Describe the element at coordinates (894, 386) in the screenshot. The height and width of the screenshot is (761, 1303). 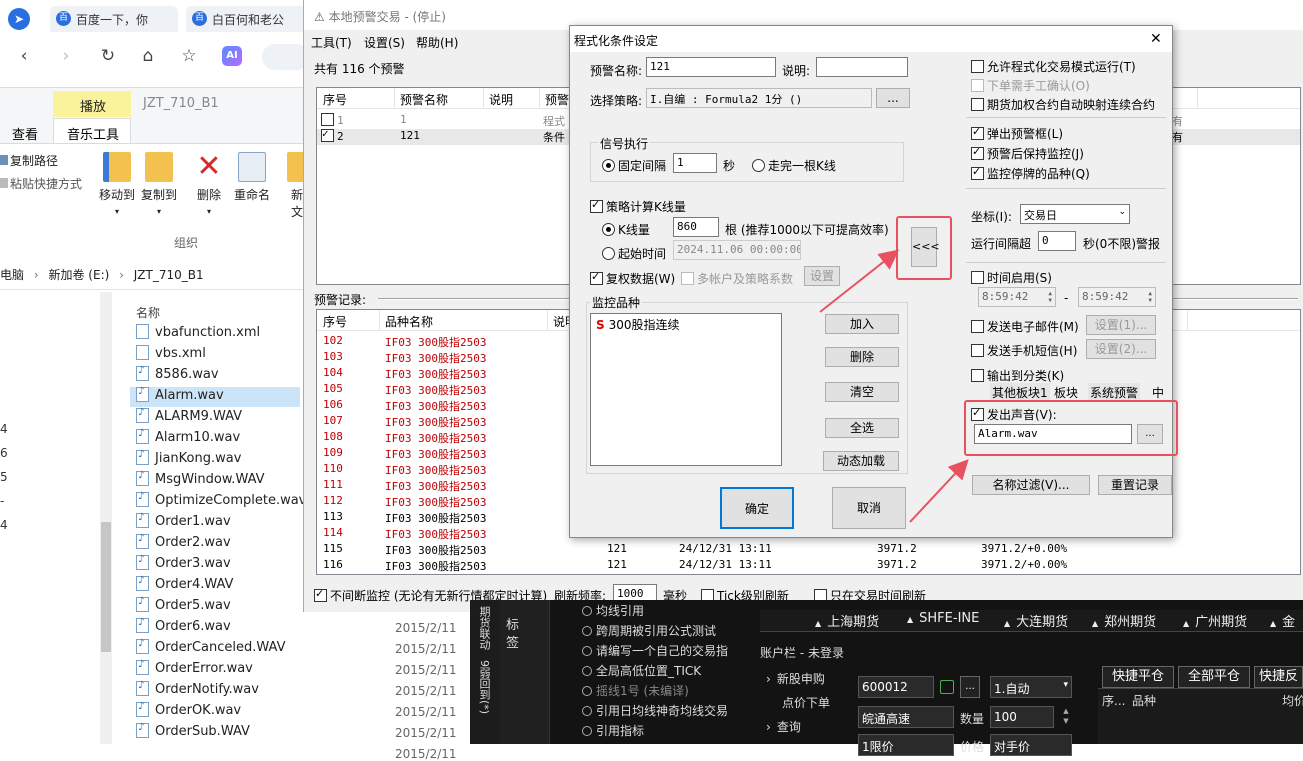
I see `annotation-arrows` at that location.